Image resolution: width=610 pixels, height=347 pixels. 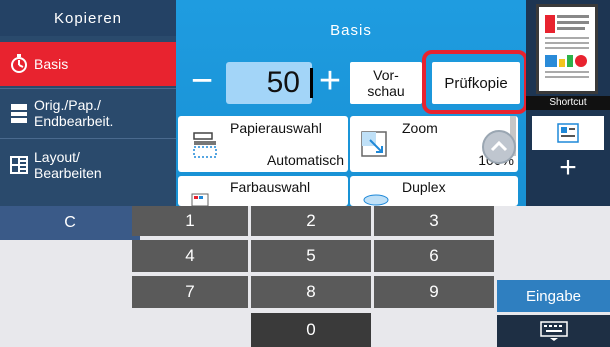 What do you see at coordinates (70, 223) in the screenshot?
I see `clear-button: C` at bounding box center [70, 223].